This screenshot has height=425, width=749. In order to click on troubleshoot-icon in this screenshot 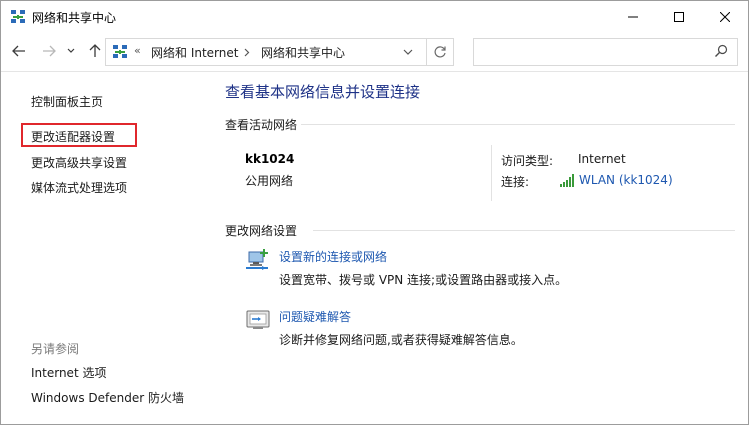, I will do `click(258, 320)`.